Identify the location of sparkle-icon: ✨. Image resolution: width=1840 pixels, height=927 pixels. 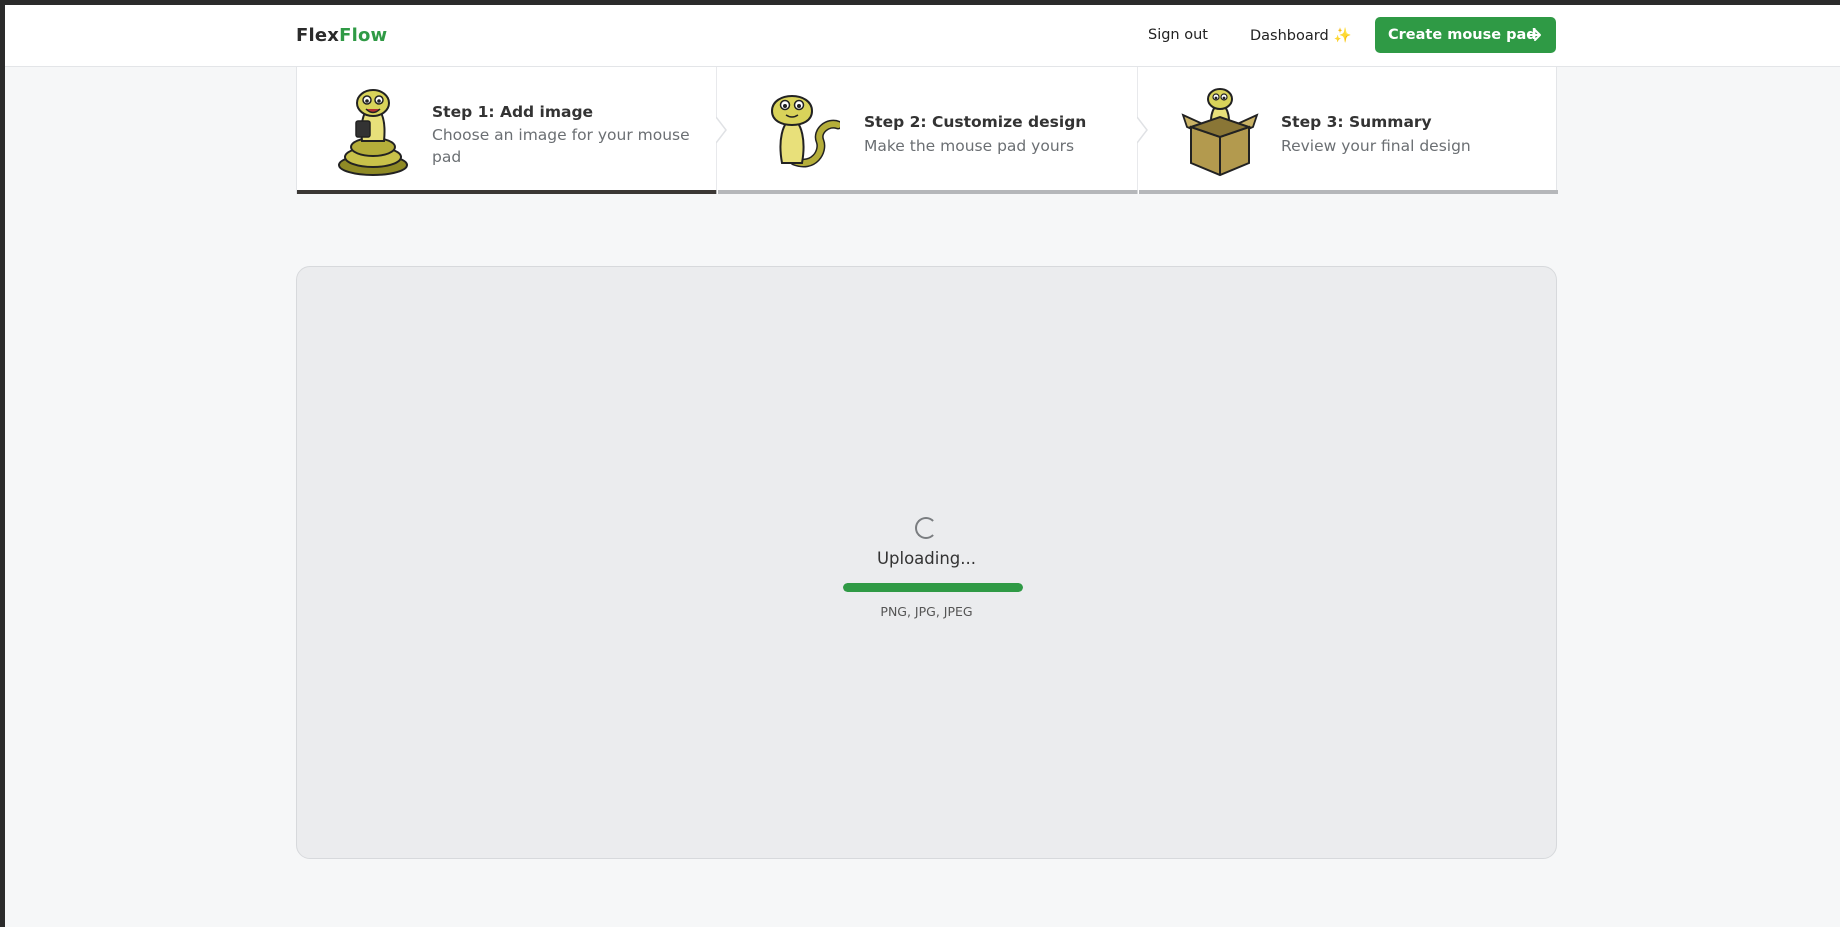
(1342, 36).